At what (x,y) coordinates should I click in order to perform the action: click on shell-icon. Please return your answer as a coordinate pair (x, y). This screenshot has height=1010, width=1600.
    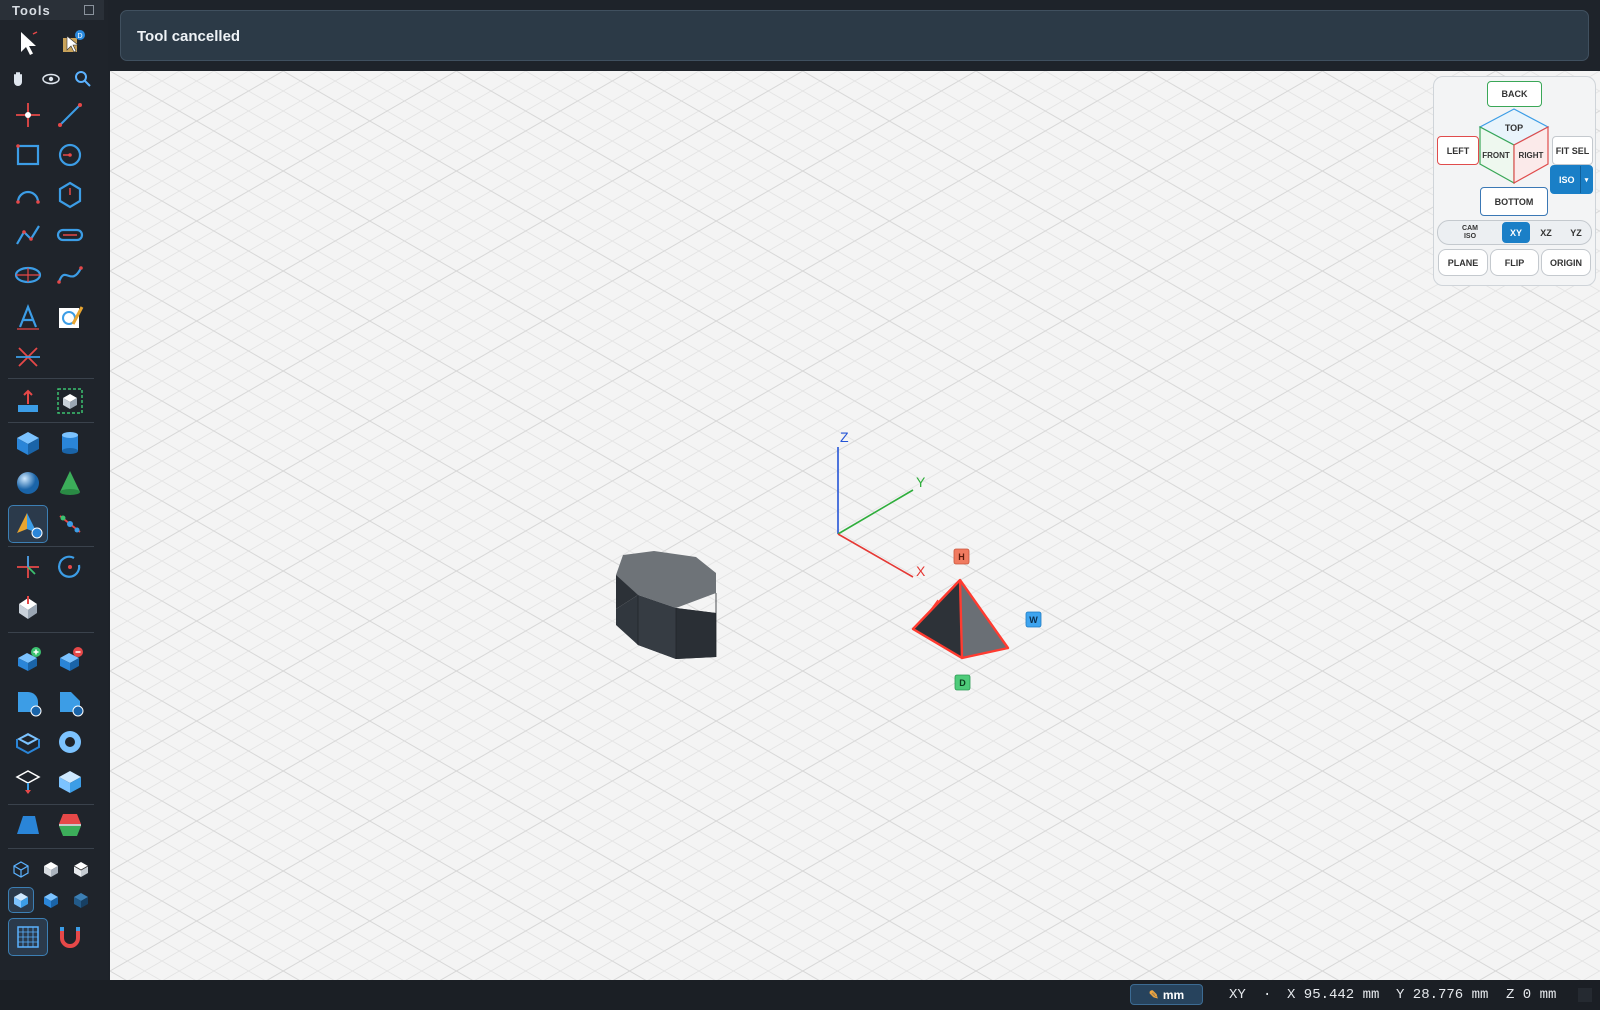
    Looking at the image, I should click on (28, 744).